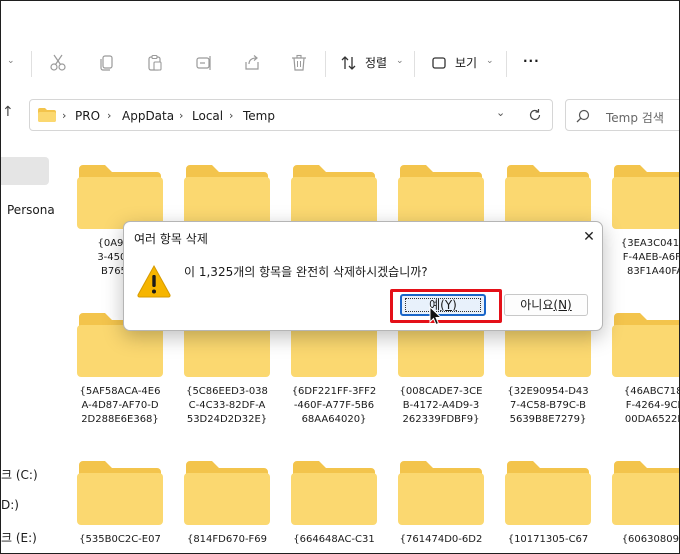 Image resolution: width=680 pixels, height=554 pixels. What do you see at coordinates (439, 63) in the screenshot?
I see `view-icon` at bounding box center [439, 63].